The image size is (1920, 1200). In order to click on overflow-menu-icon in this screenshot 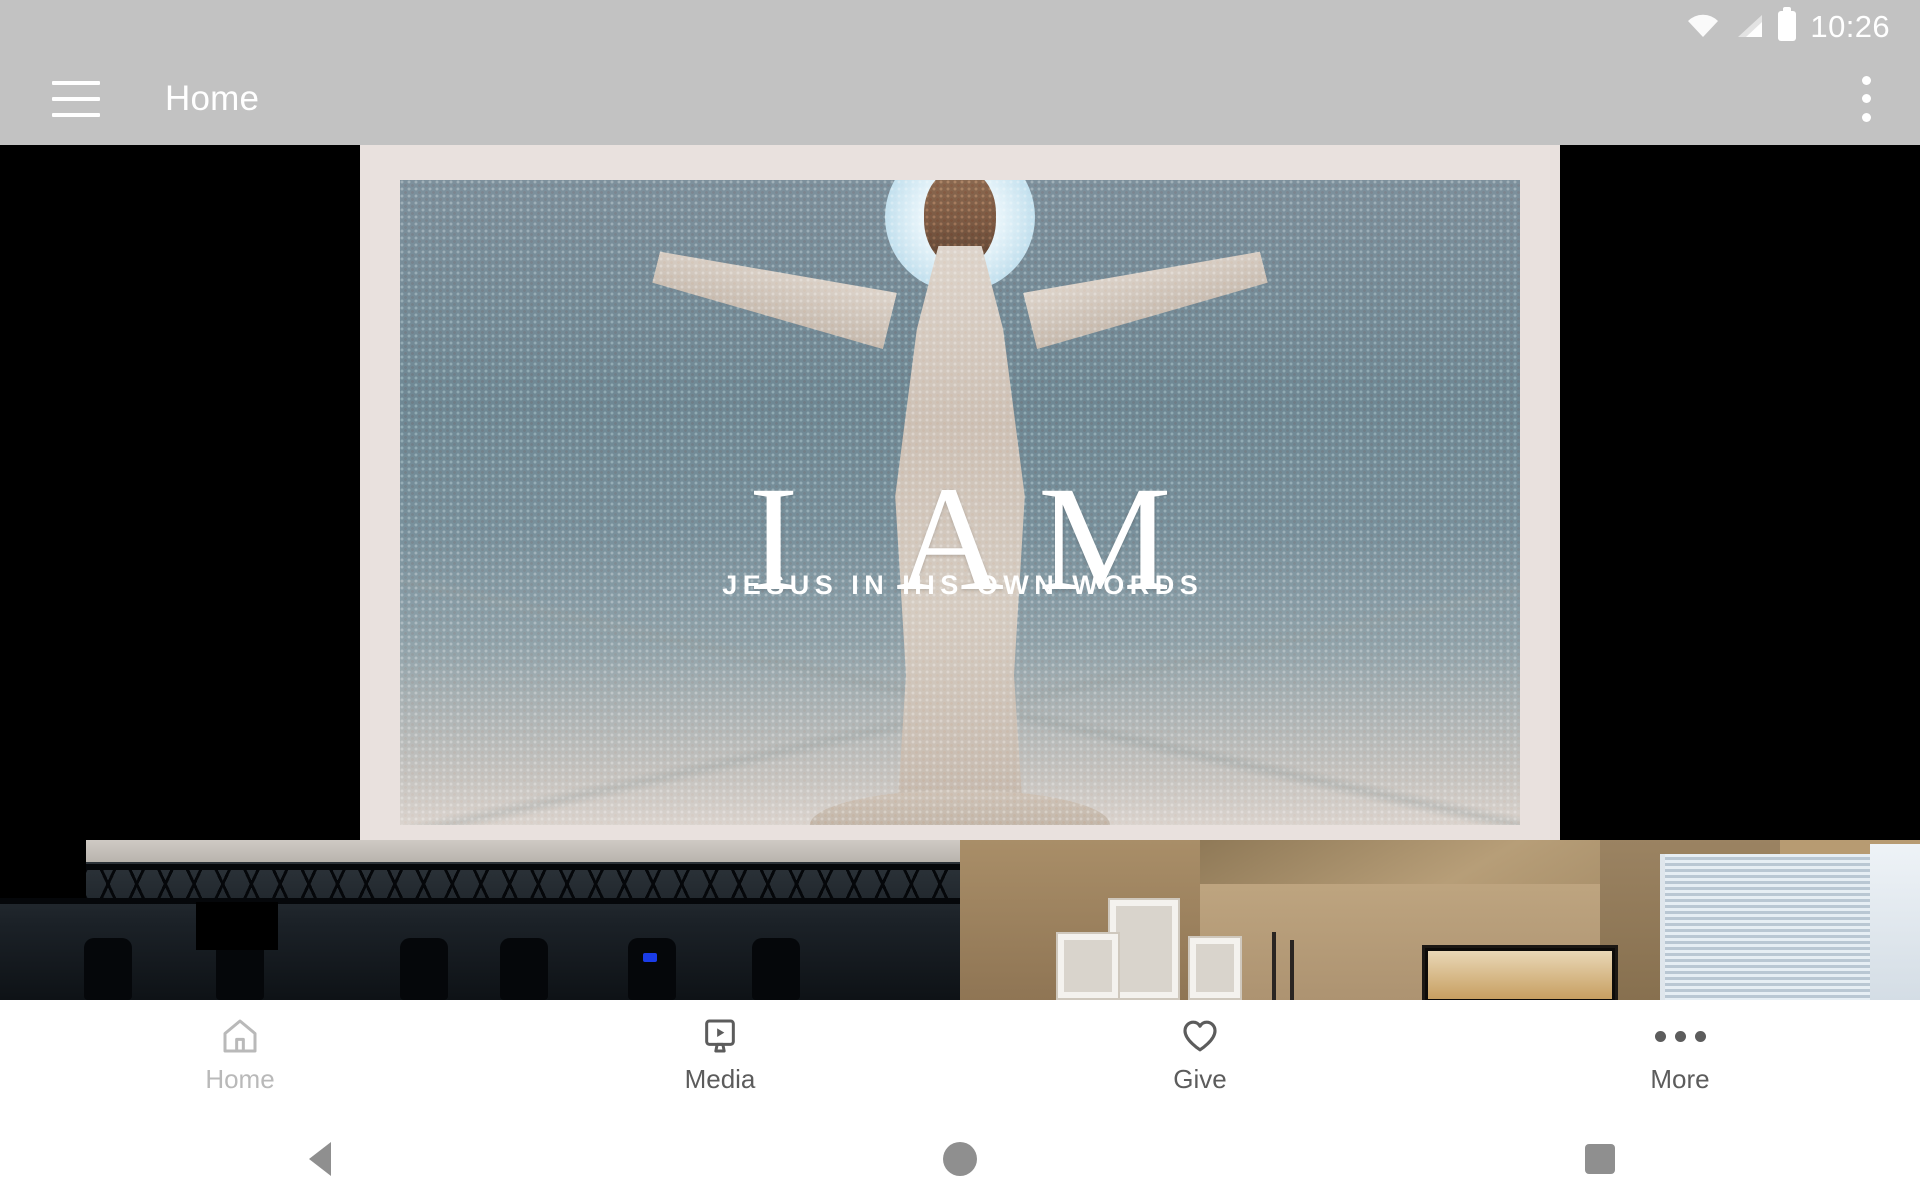, I will do `click(1867, 98)`.